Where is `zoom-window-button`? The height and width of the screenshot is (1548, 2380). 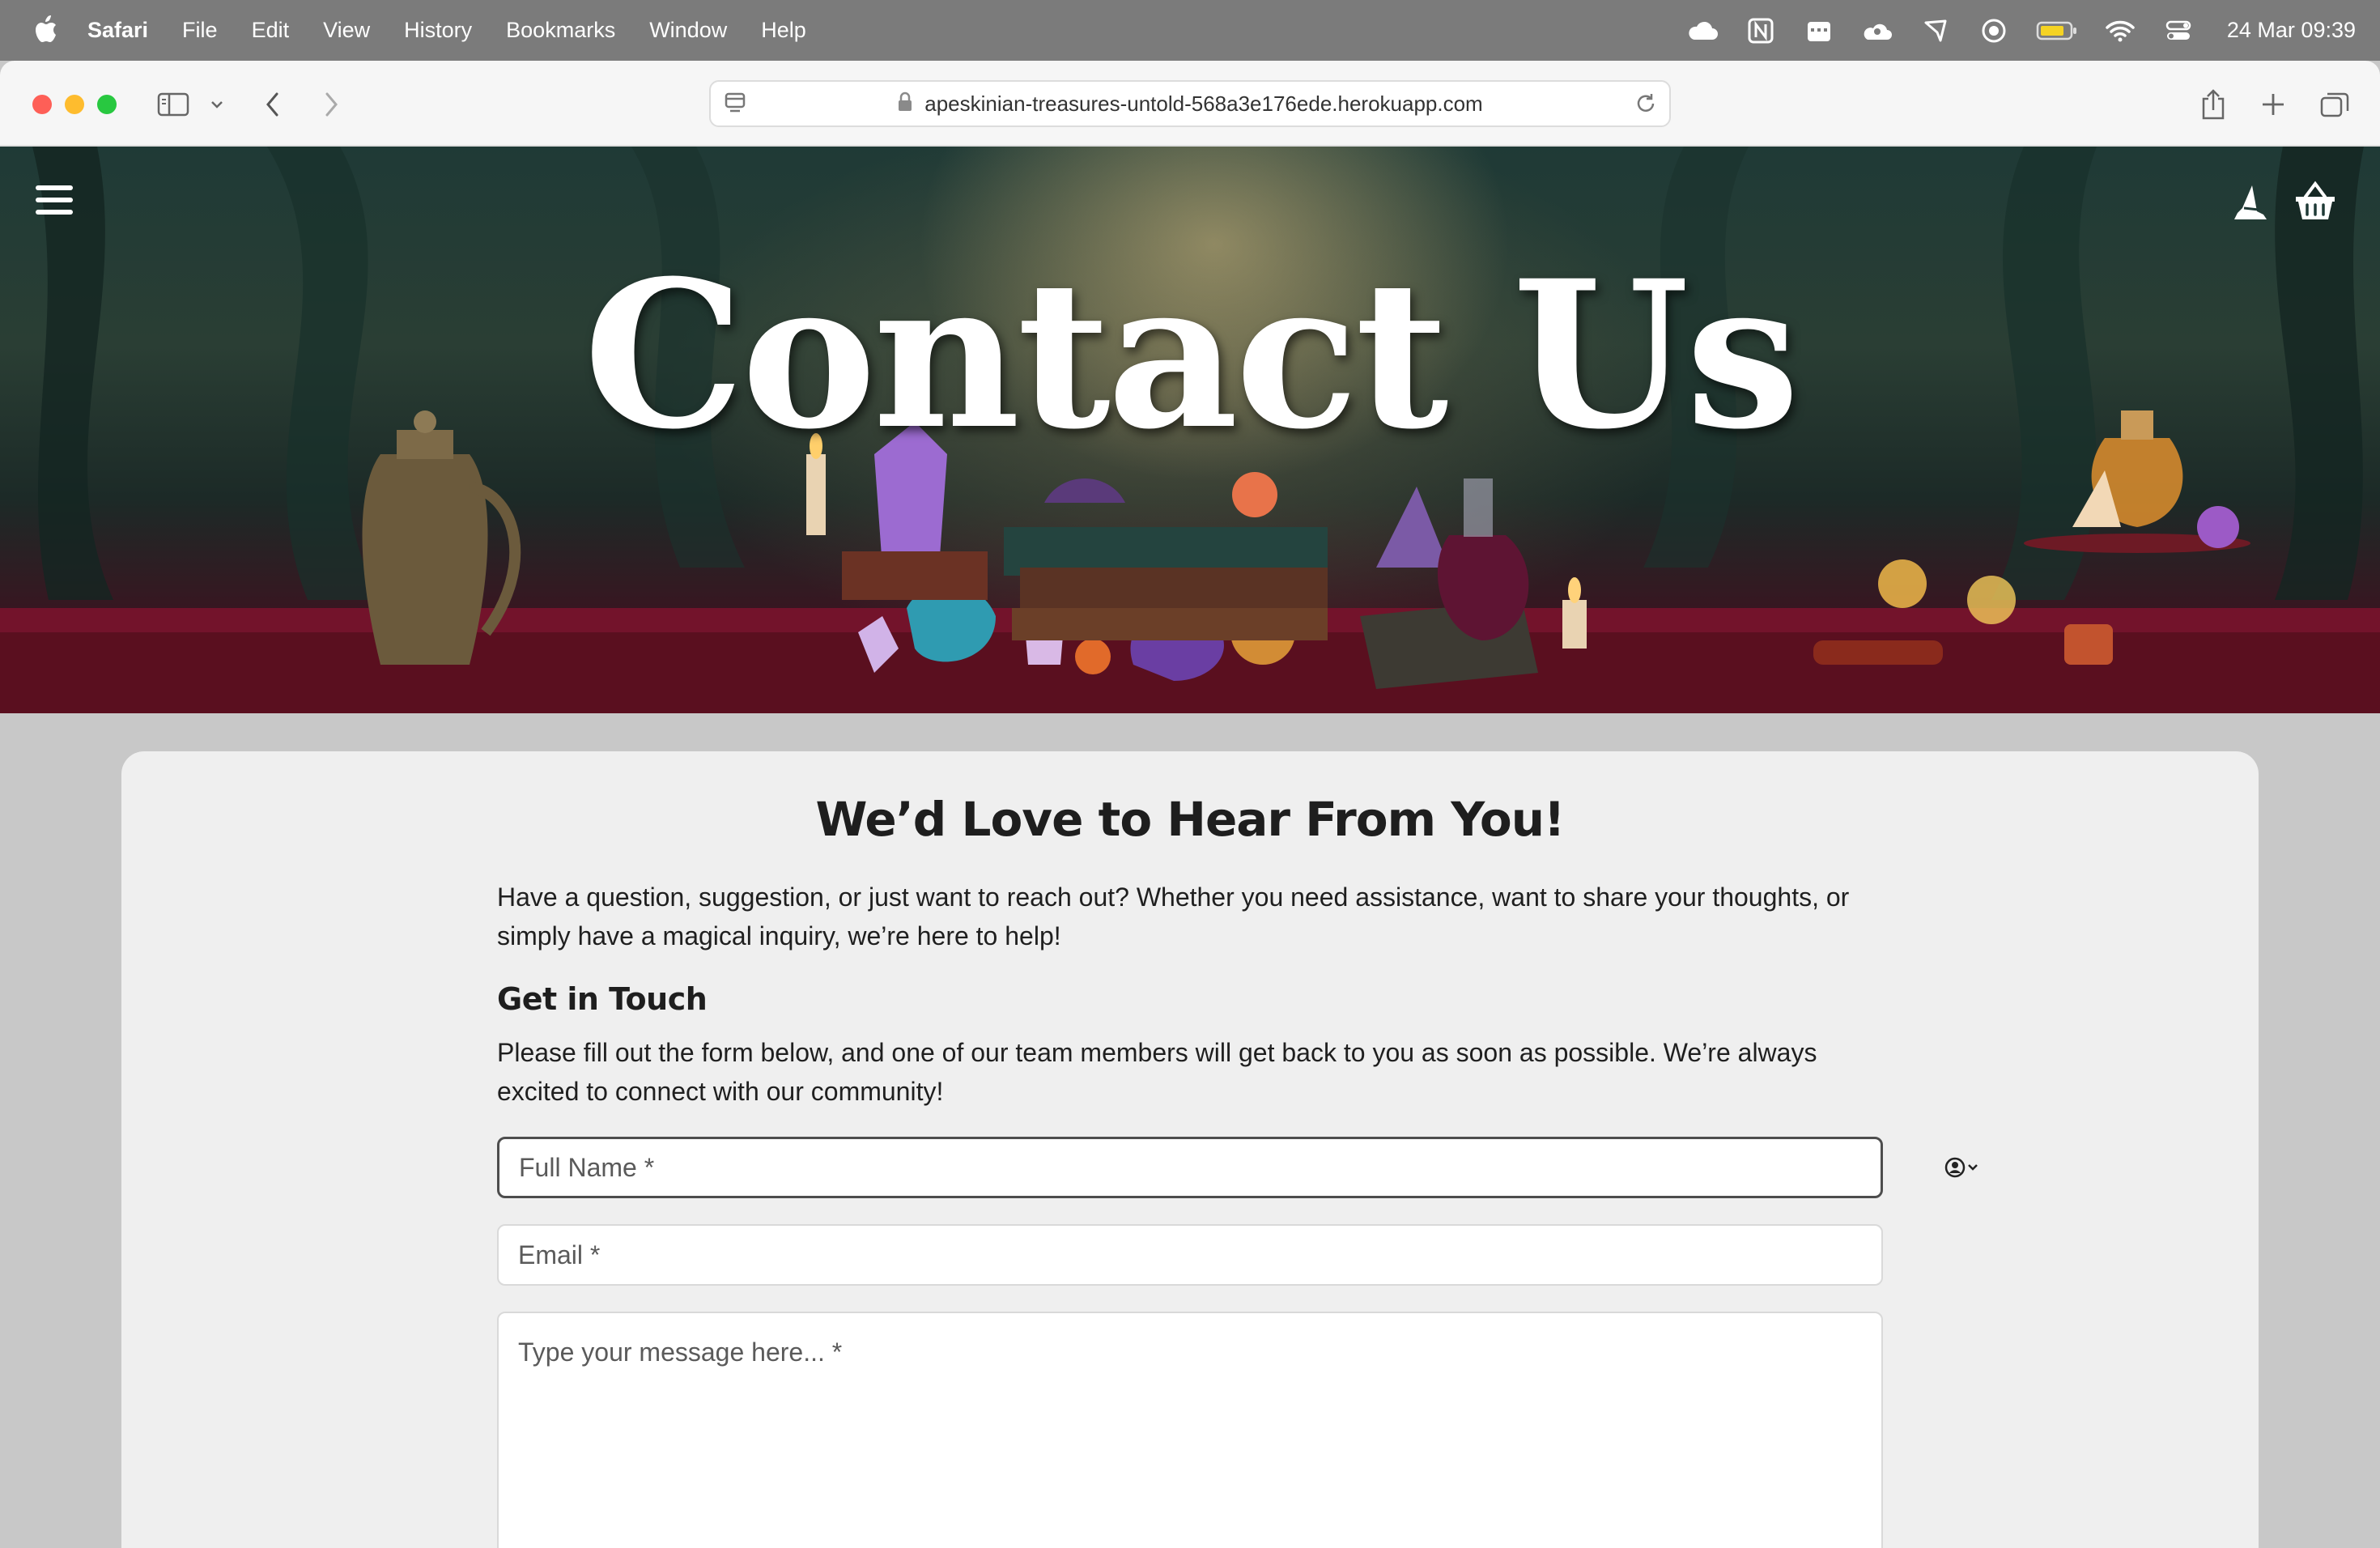 zoom-window-button is located at coordinates (107, 105).